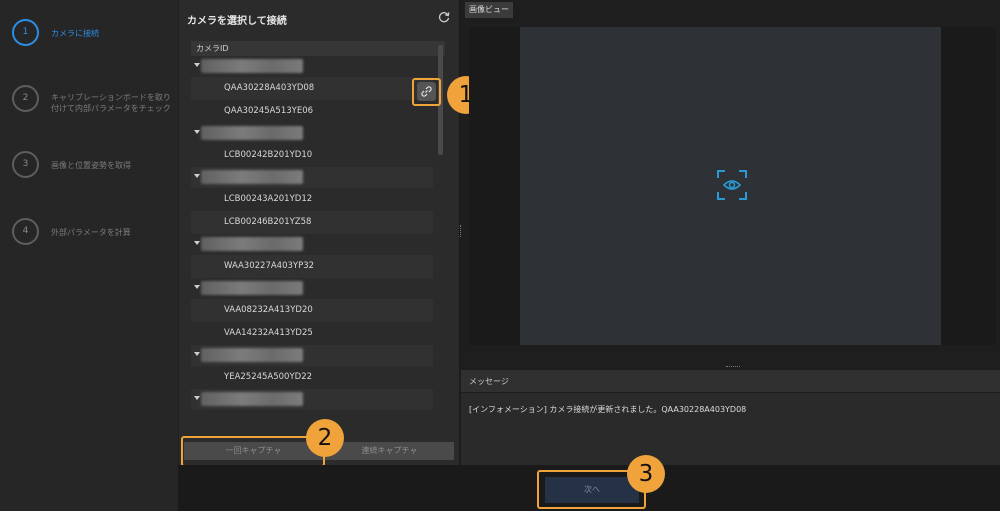 This screenshot has height=511, width=1000. Describe the element at coordinates (312, 155) in the screenshot. I see `camera-item: LCB00242B201YD10` at that location.